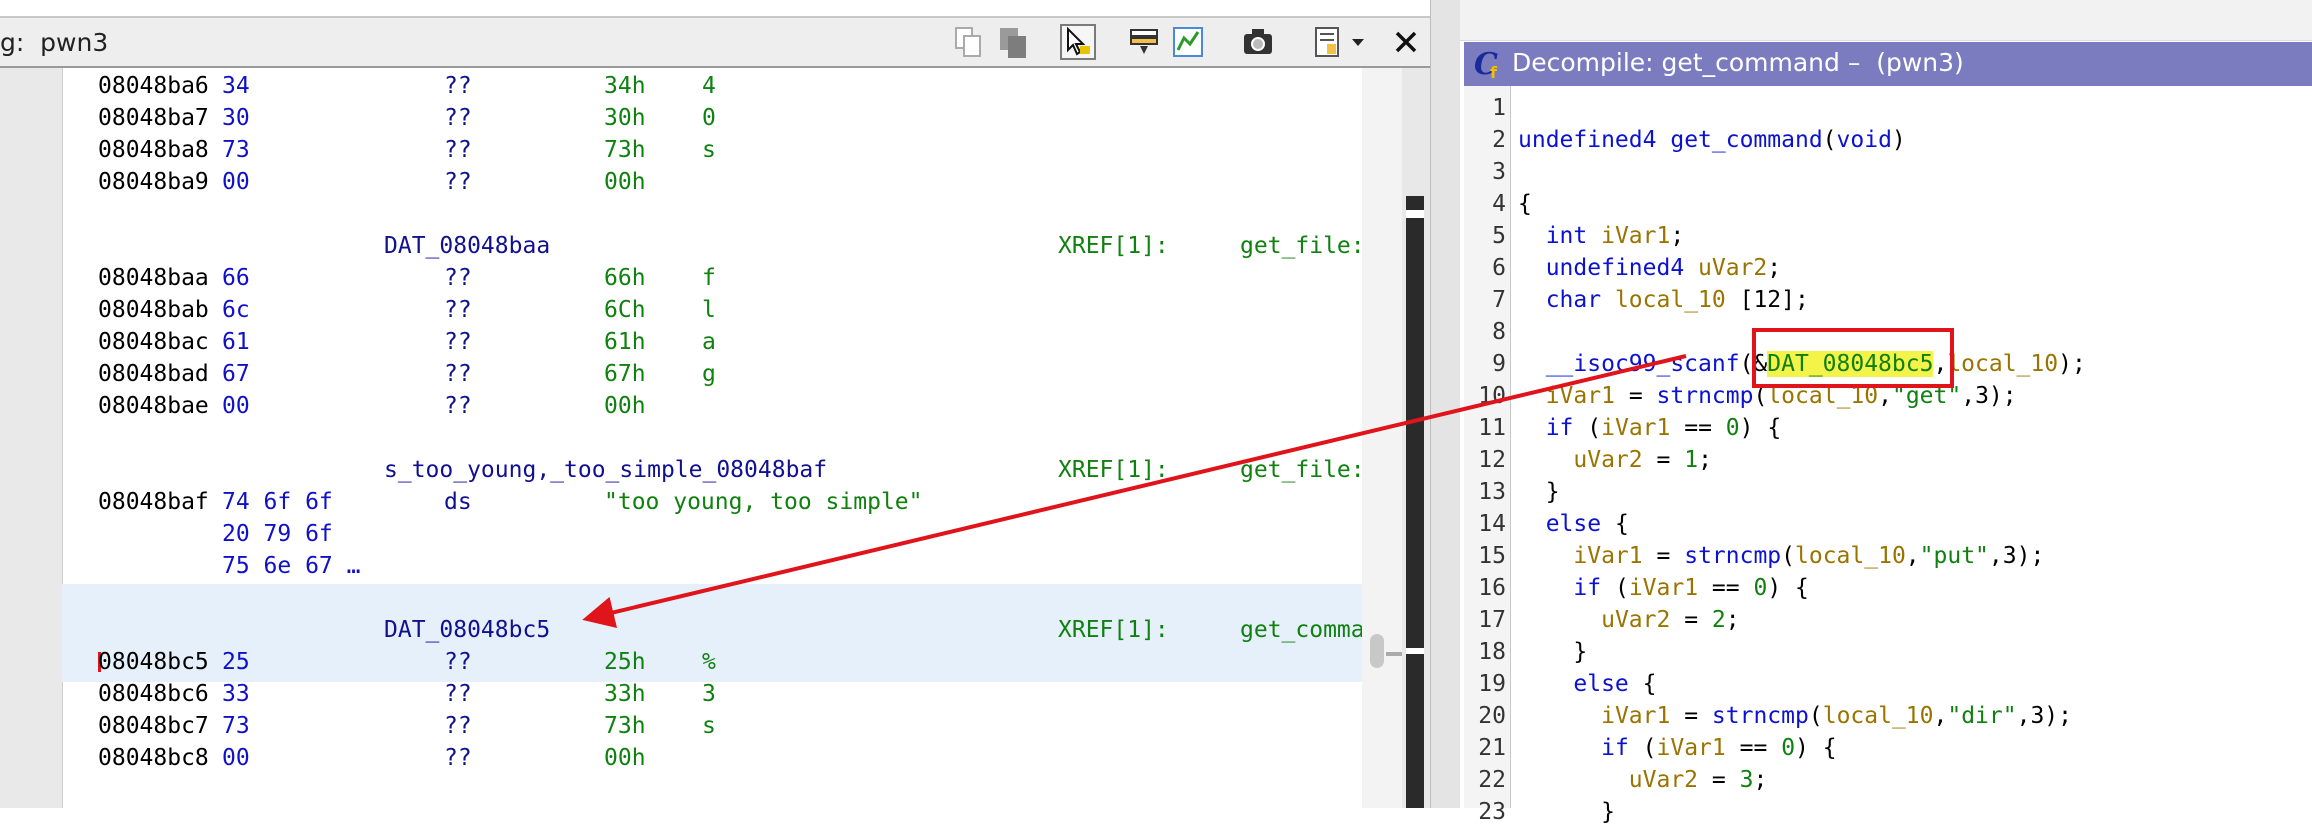 This screenshot has height=828, width=2312. Describe the element at coordinates (1888, 172) in the screenshot. I see `code-line: 3` at that location.